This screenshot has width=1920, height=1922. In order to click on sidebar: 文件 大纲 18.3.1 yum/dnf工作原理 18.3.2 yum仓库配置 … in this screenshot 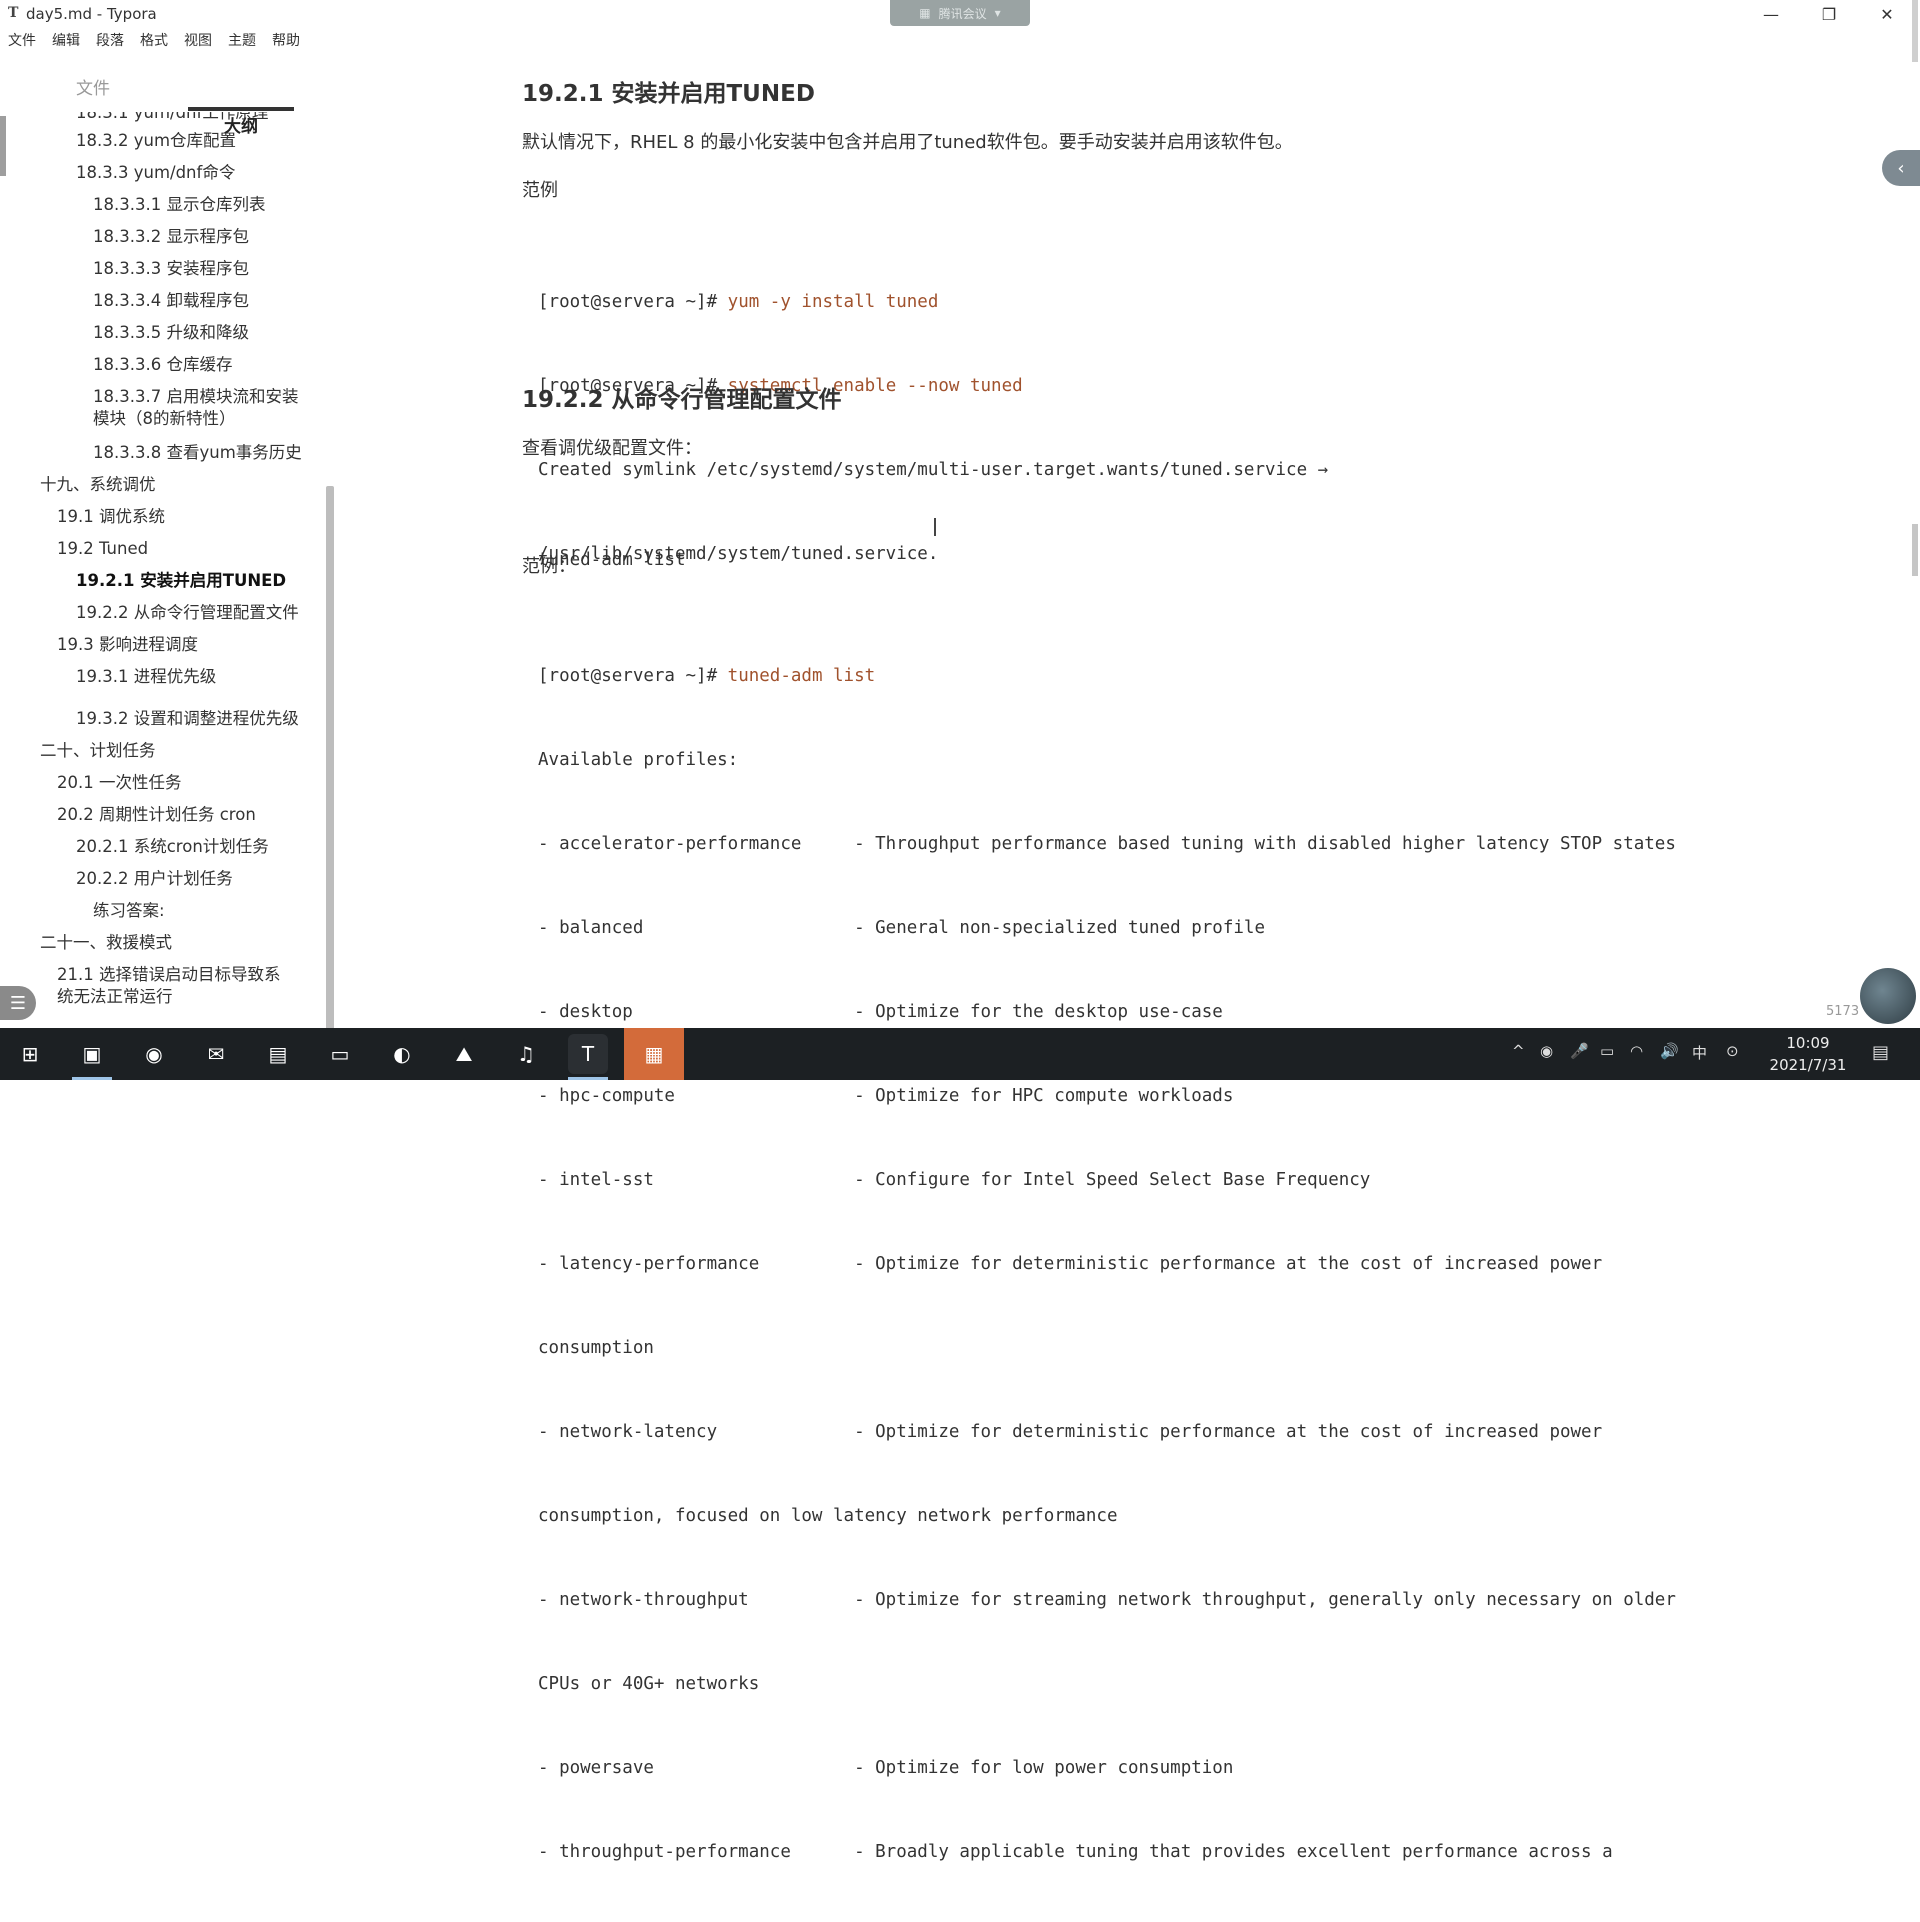, I will do `click(208, 566)`.